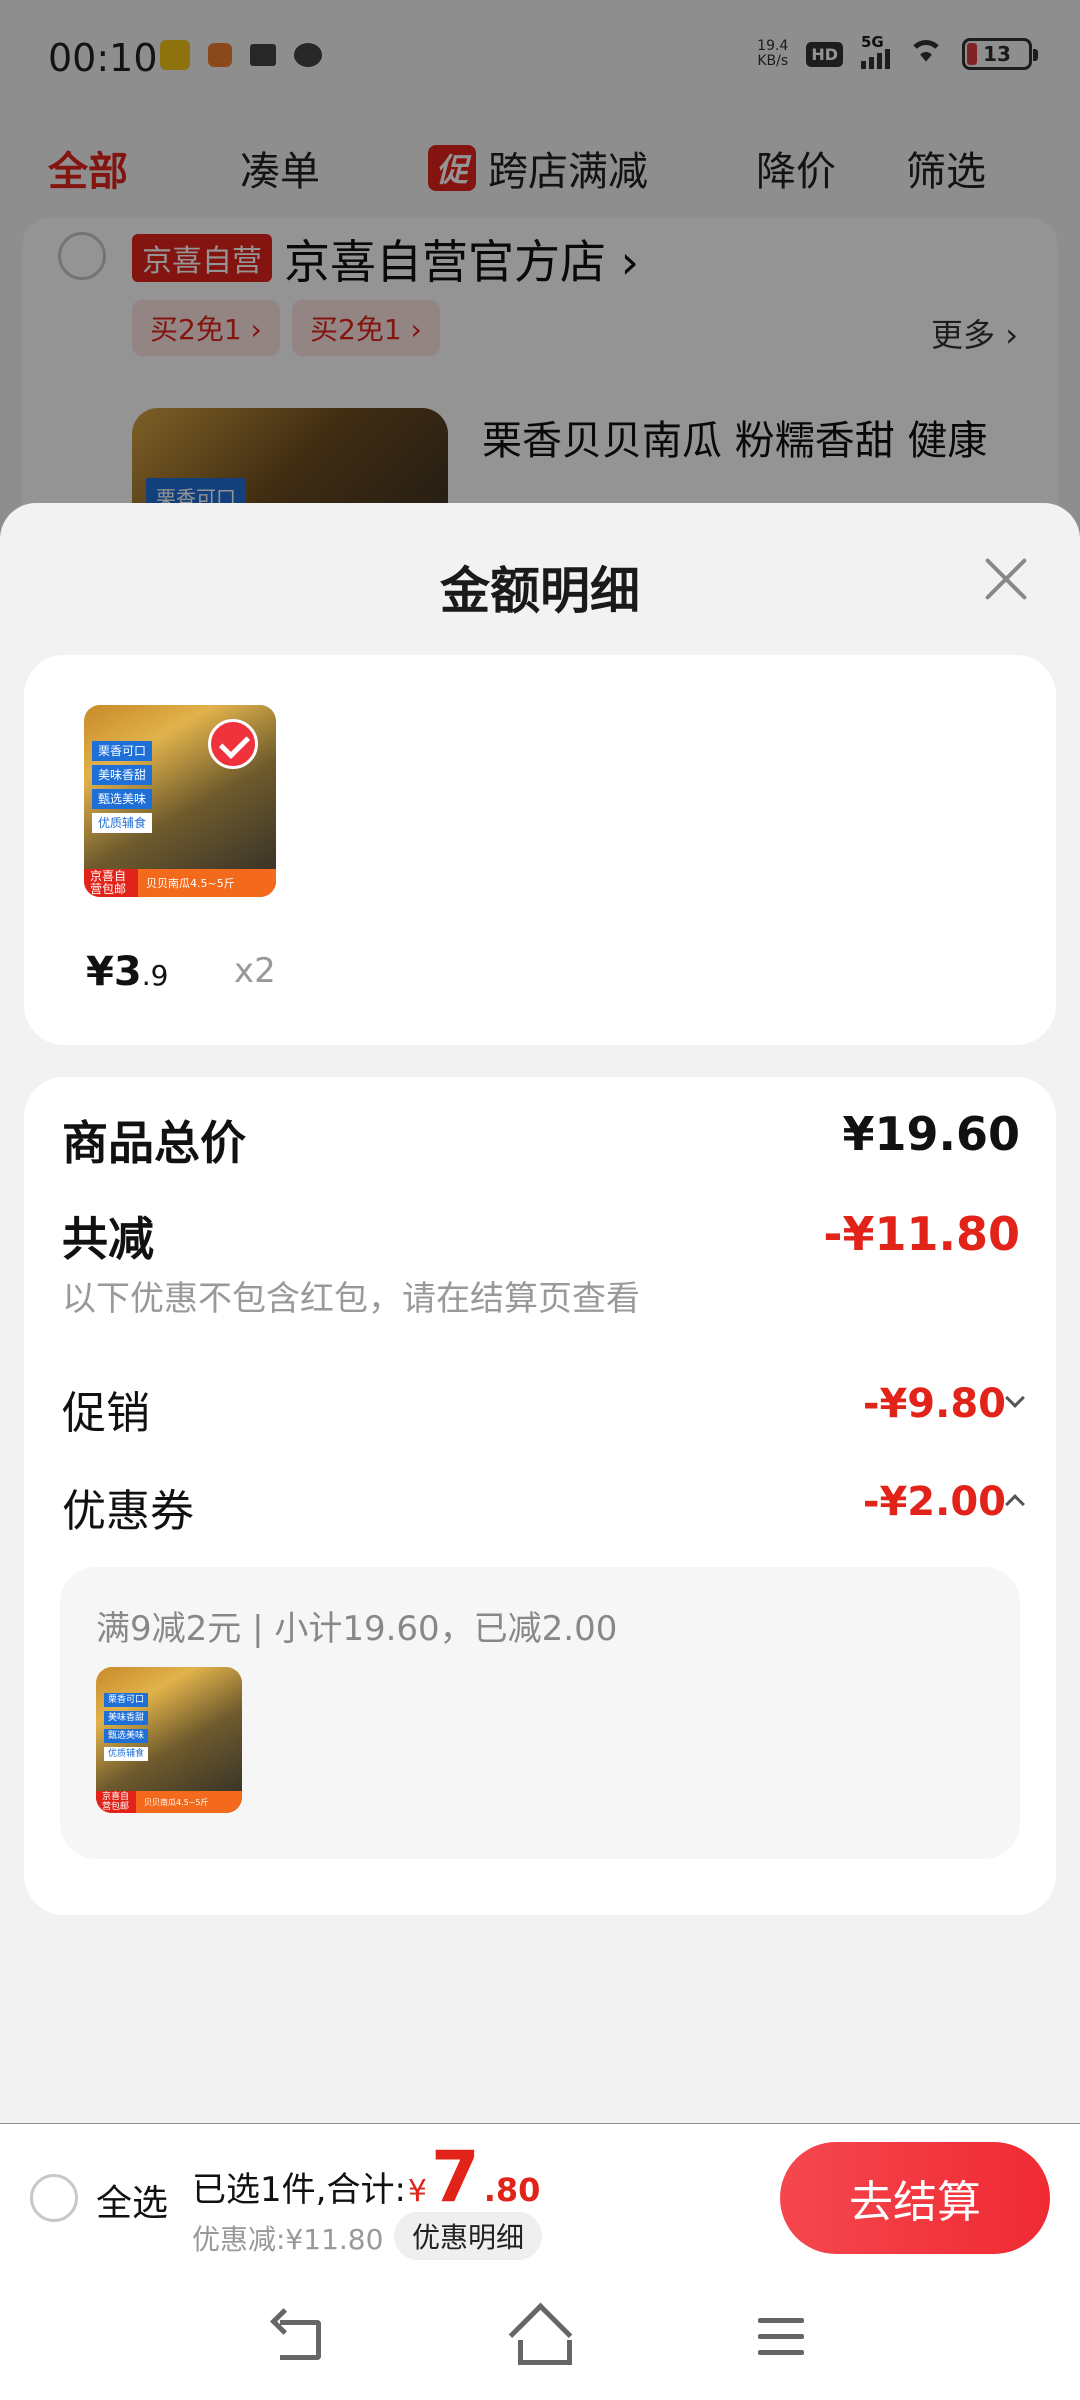  I want to click on unit-price: ¥3.9, so click(127, 972).